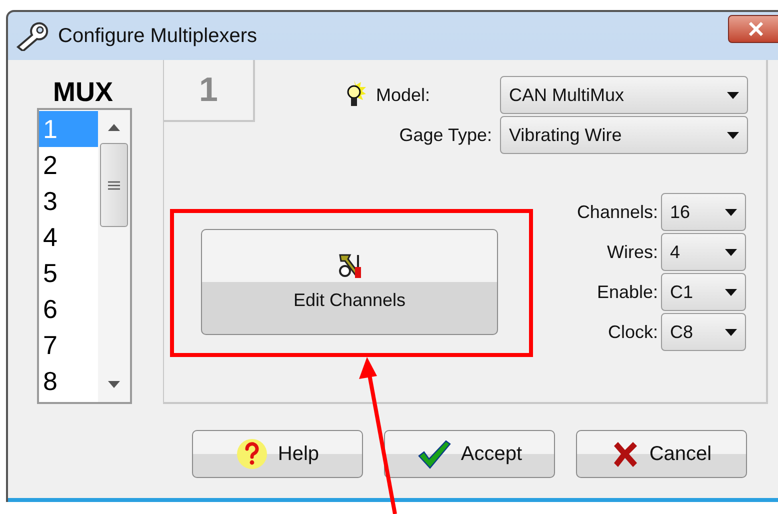  I want to click on list-item: 4, so click(68, 237).